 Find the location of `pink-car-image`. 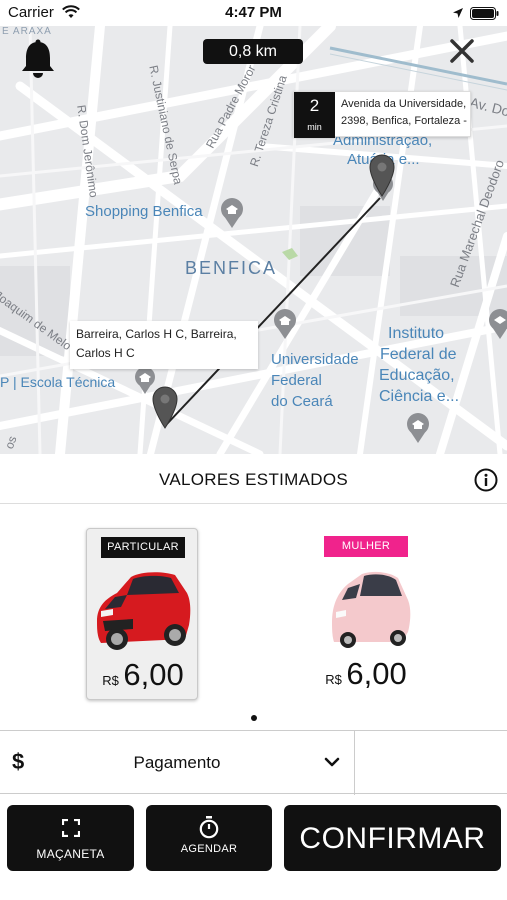

pink-car-image is located at coordinates (371, 609).